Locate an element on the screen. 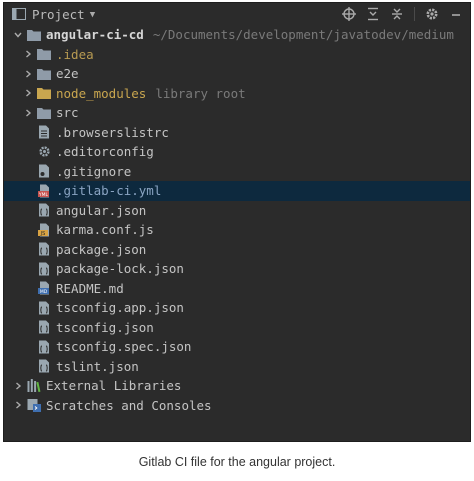 The height and width of the screenshot is (481, 474). library-root-hint: library root is located at coordinates (200, 93).